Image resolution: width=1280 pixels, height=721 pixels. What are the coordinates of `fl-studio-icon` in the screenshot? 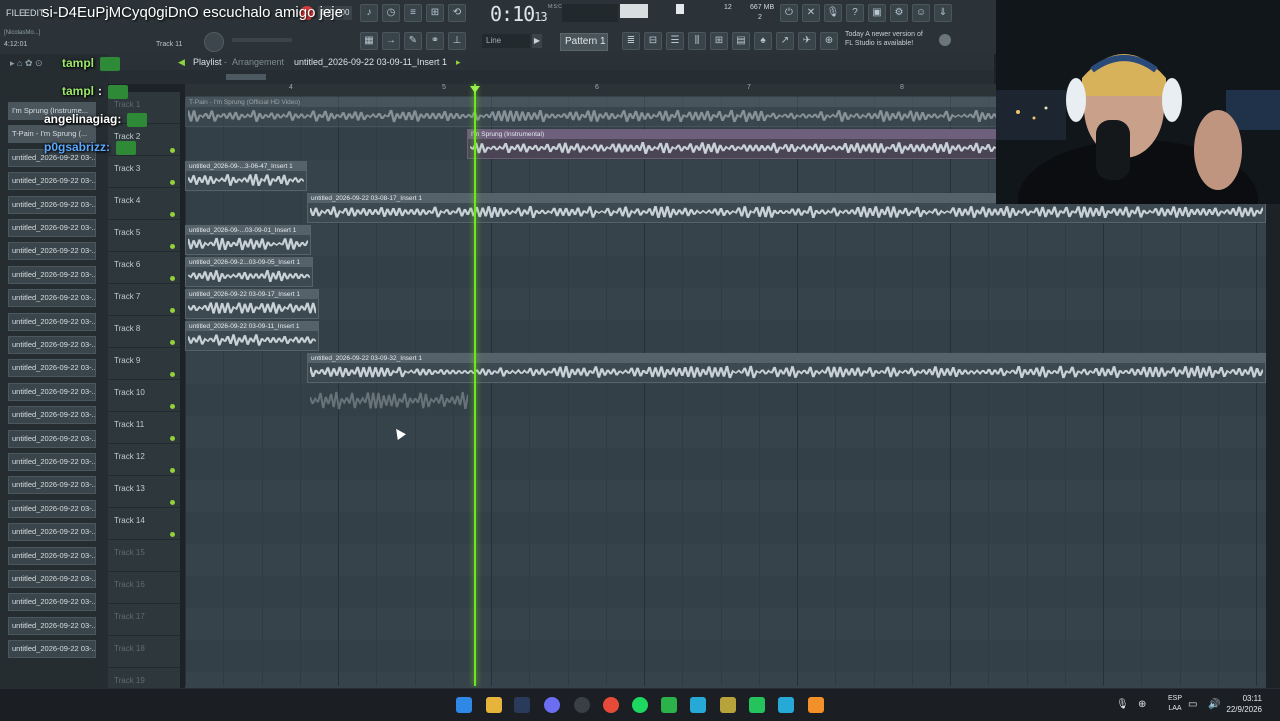 It's located at (816, 705).